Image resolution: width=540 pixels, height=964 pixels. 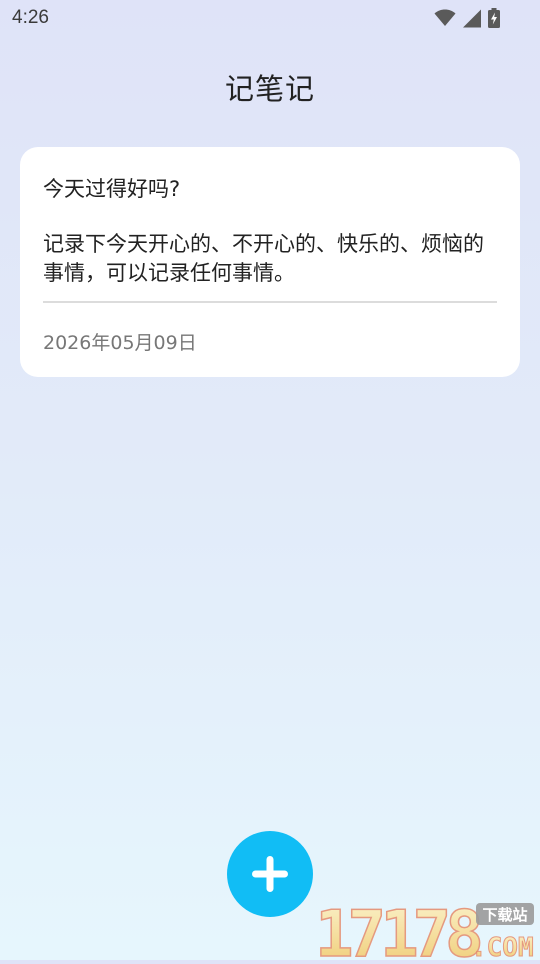 What do you see at coordinates (445, 18) in the screenshot?
I see `wifi-icon` at bounding box center [445, 18].